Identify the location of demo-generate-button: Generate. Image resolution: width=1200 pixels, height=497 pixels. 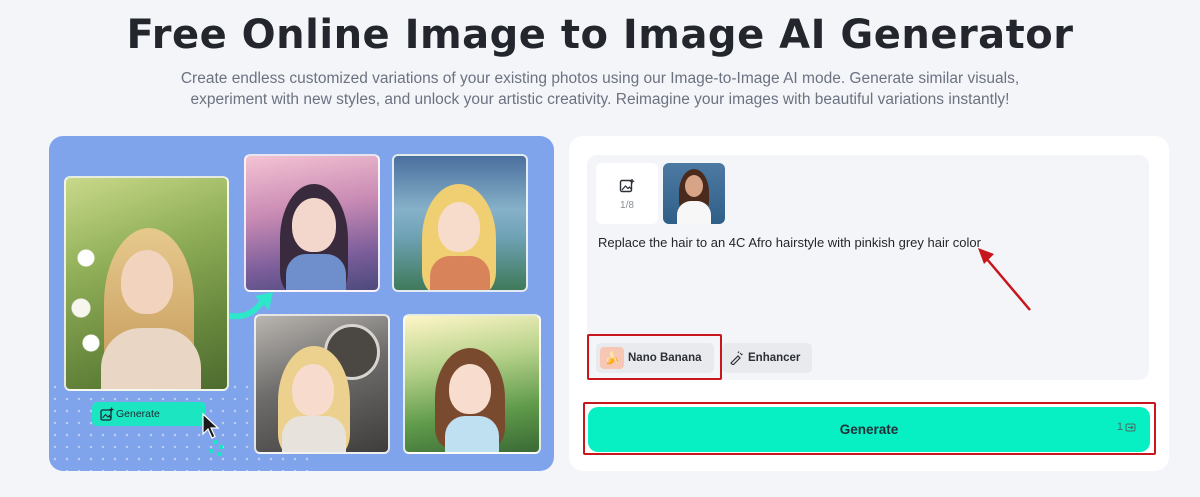
(149, 414).